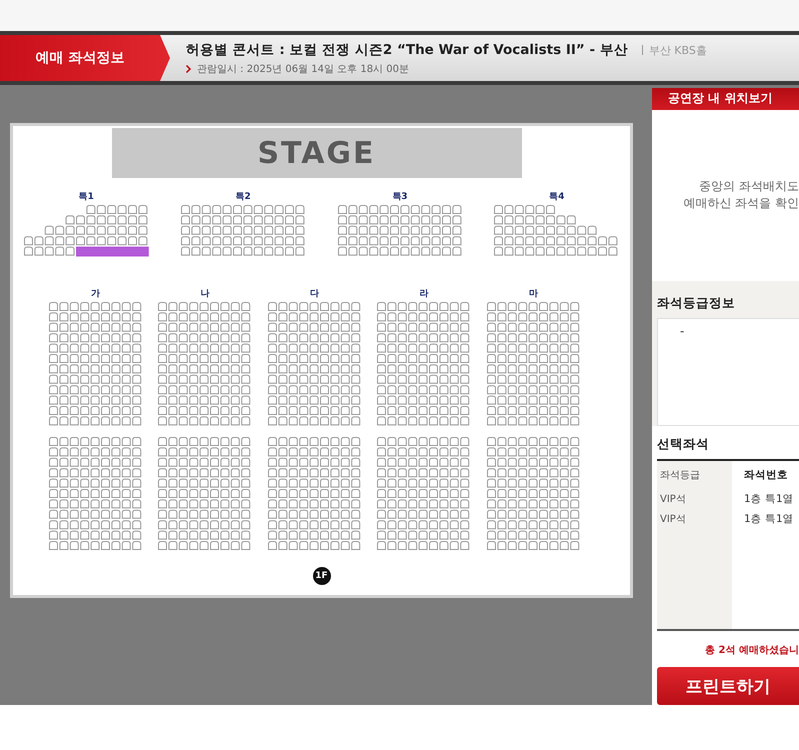 The width and height of the screenshot is (799, 750). Describe the element at coordinates (741, 203) in the screenshot. I see `hint-text: 예매하신 좌석을 확인` at that location.